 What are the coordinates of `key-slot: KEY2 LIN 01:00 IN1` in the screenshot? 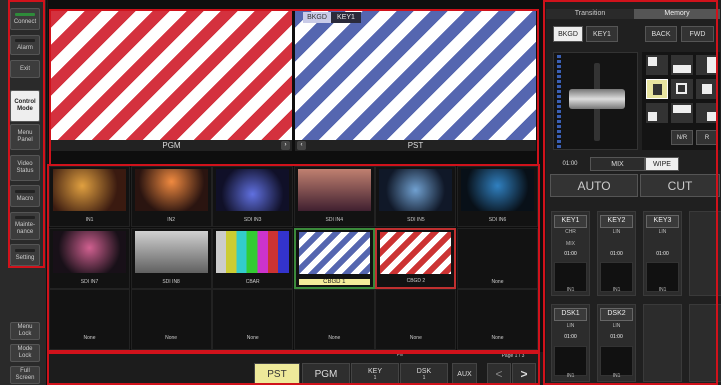 It's located at (616, 253).